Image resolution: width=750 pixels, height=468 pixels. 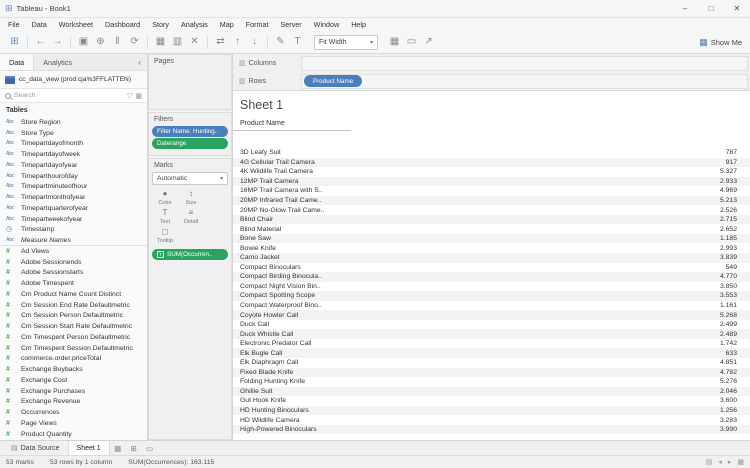 What do you see at coordinates (122, 24) in the screenshot?
I see `menu-item-dashboard: Dashboard` at bounding box center [122, 24].